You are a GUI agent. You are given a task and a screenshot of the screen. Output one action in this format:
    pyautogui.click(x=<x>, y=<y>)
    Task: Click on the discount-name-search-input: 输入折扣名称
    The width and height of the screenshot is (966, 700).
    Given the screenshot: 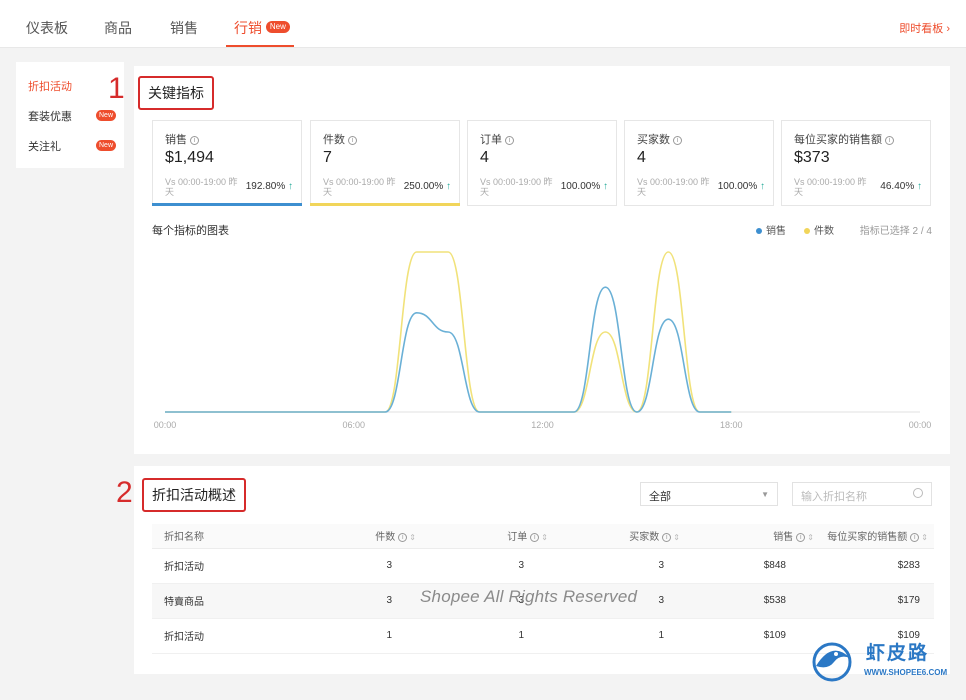 What is the action you would take?
    pyautogui.click(x=862, y=494)
    